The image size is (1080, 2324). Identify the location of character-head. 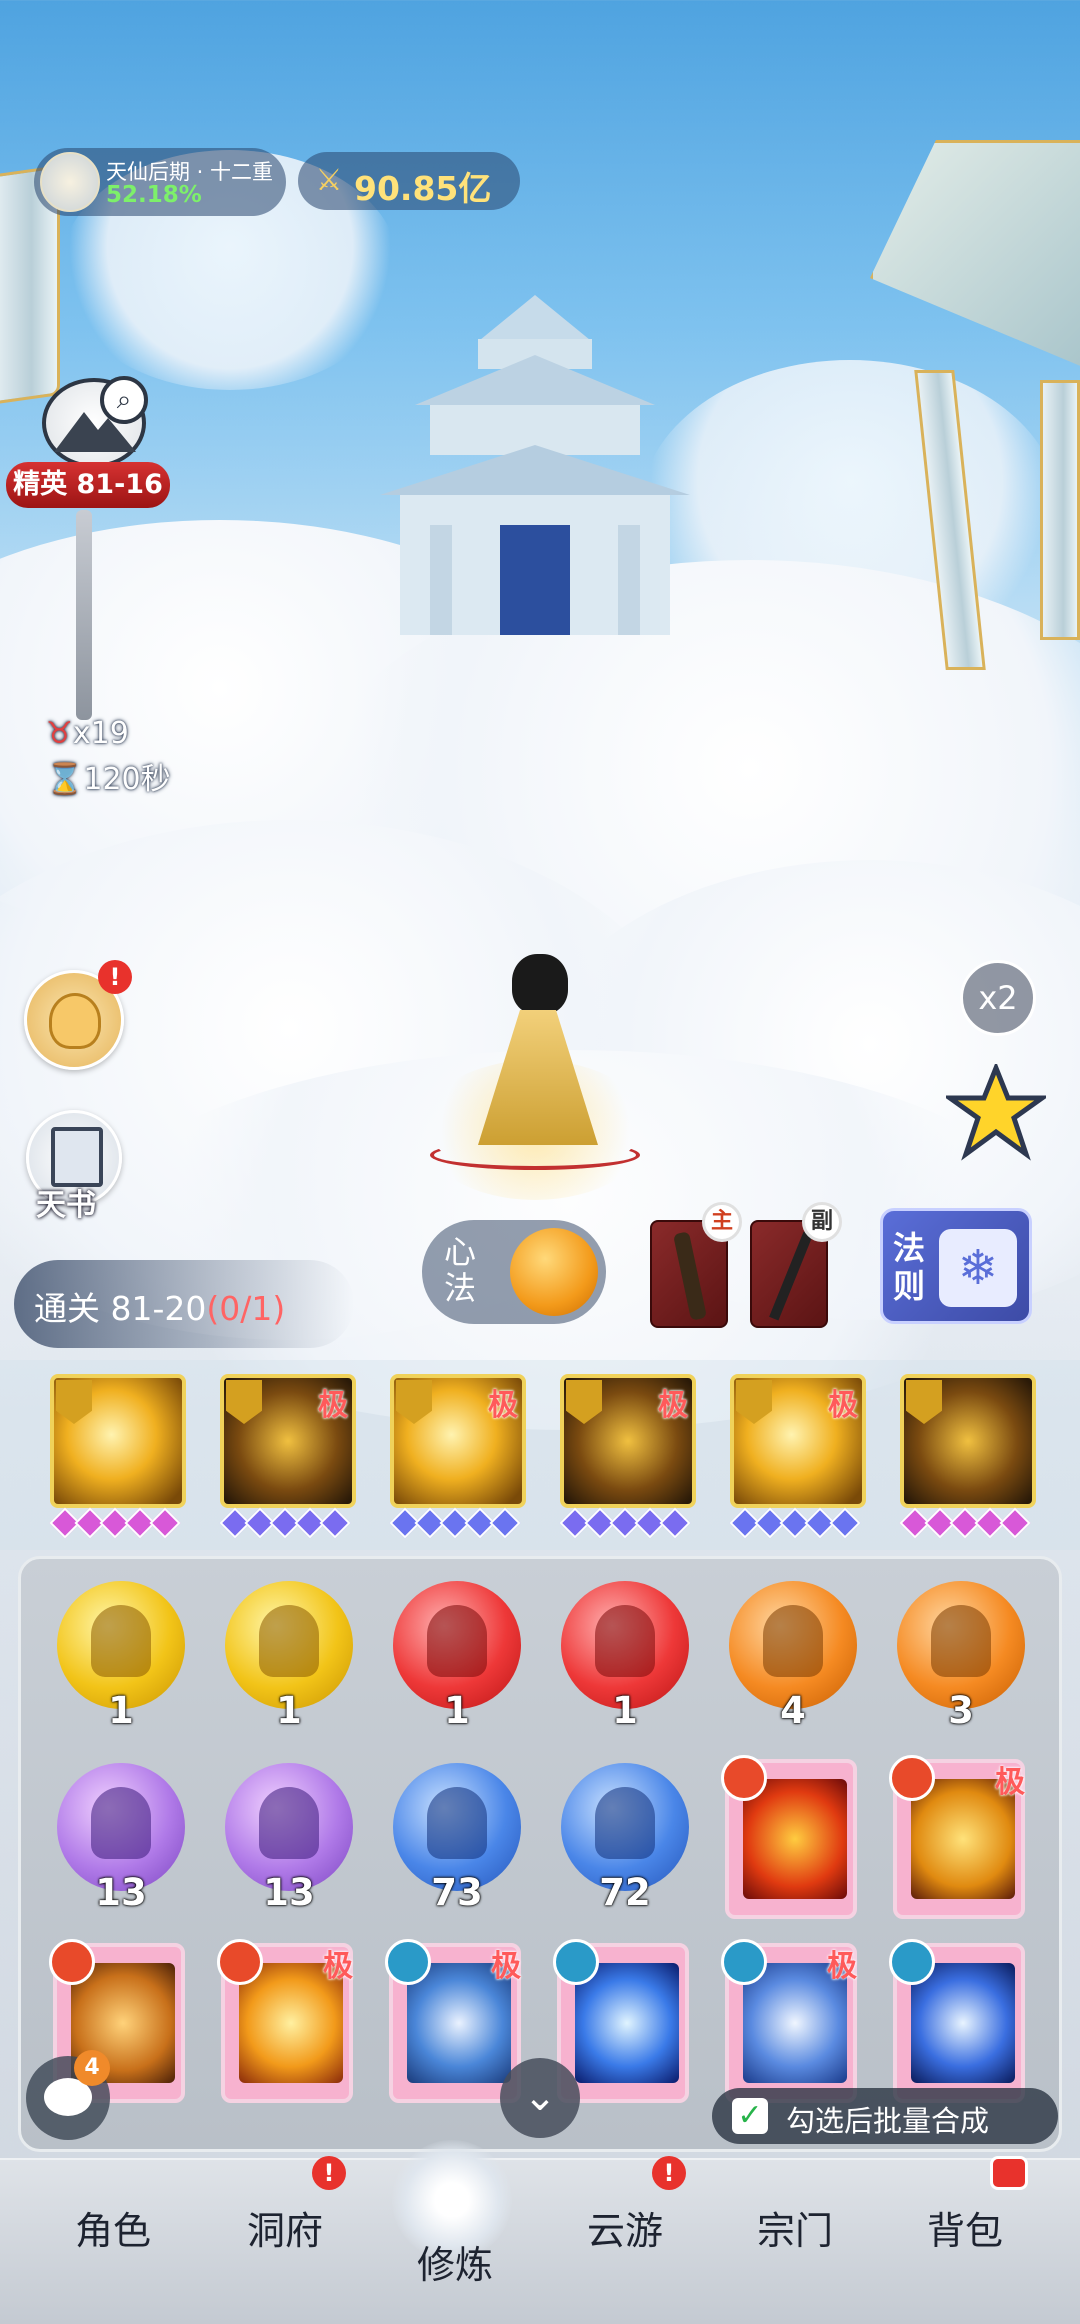
(540, 984).